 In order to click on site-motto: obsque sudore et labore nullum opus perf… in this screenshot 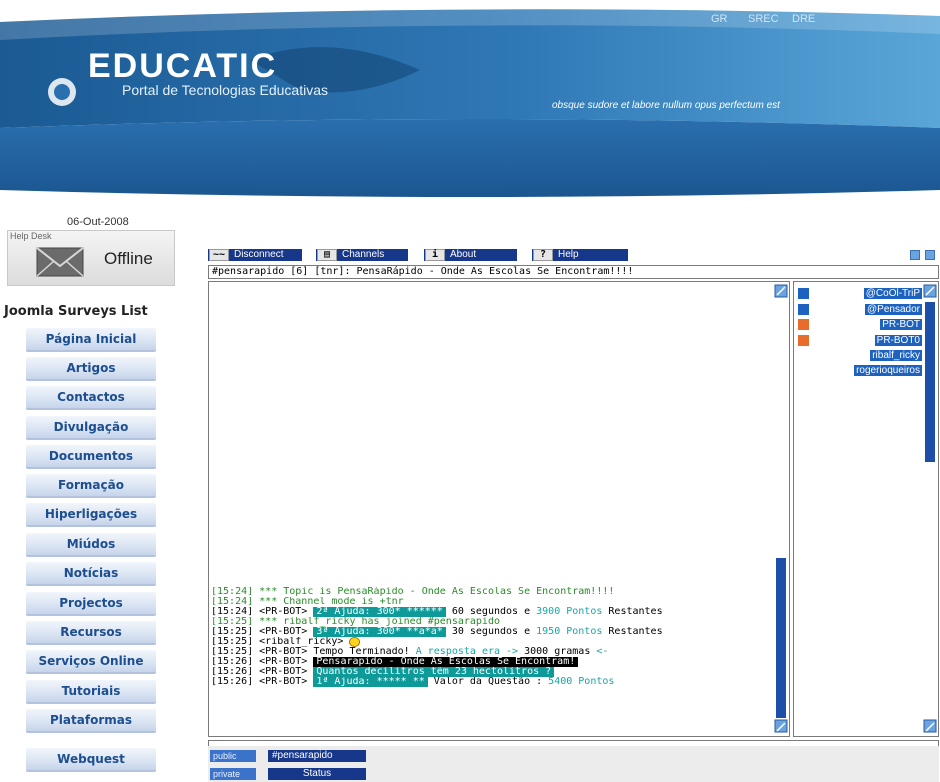, I will do `click(666, 105)`.